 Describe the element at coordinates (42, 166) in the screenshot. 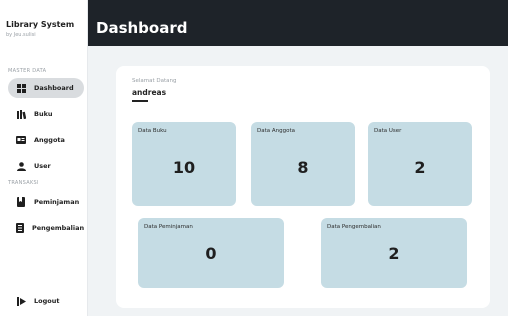

I see `sidebar-item-label: User` at that location.